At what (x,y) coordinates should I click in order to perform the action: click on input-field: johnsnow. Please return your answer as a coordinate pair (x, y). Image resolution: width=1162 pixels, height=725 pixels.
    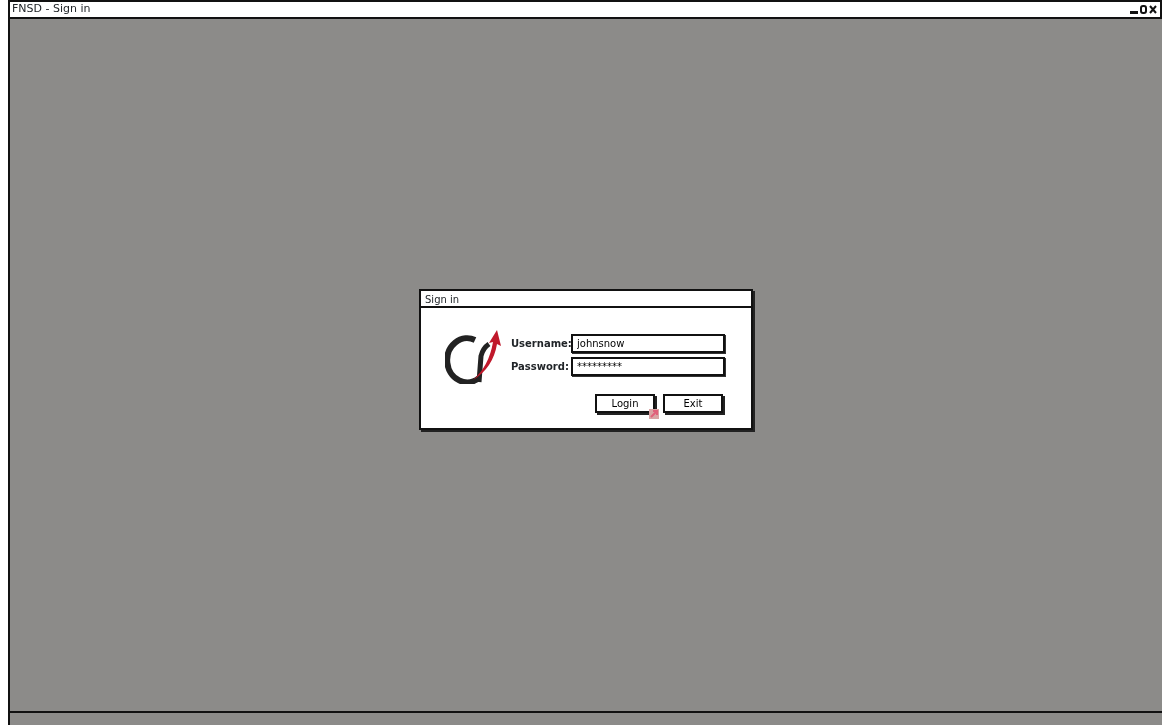
    Looking at the image, I should click on (648, 343).